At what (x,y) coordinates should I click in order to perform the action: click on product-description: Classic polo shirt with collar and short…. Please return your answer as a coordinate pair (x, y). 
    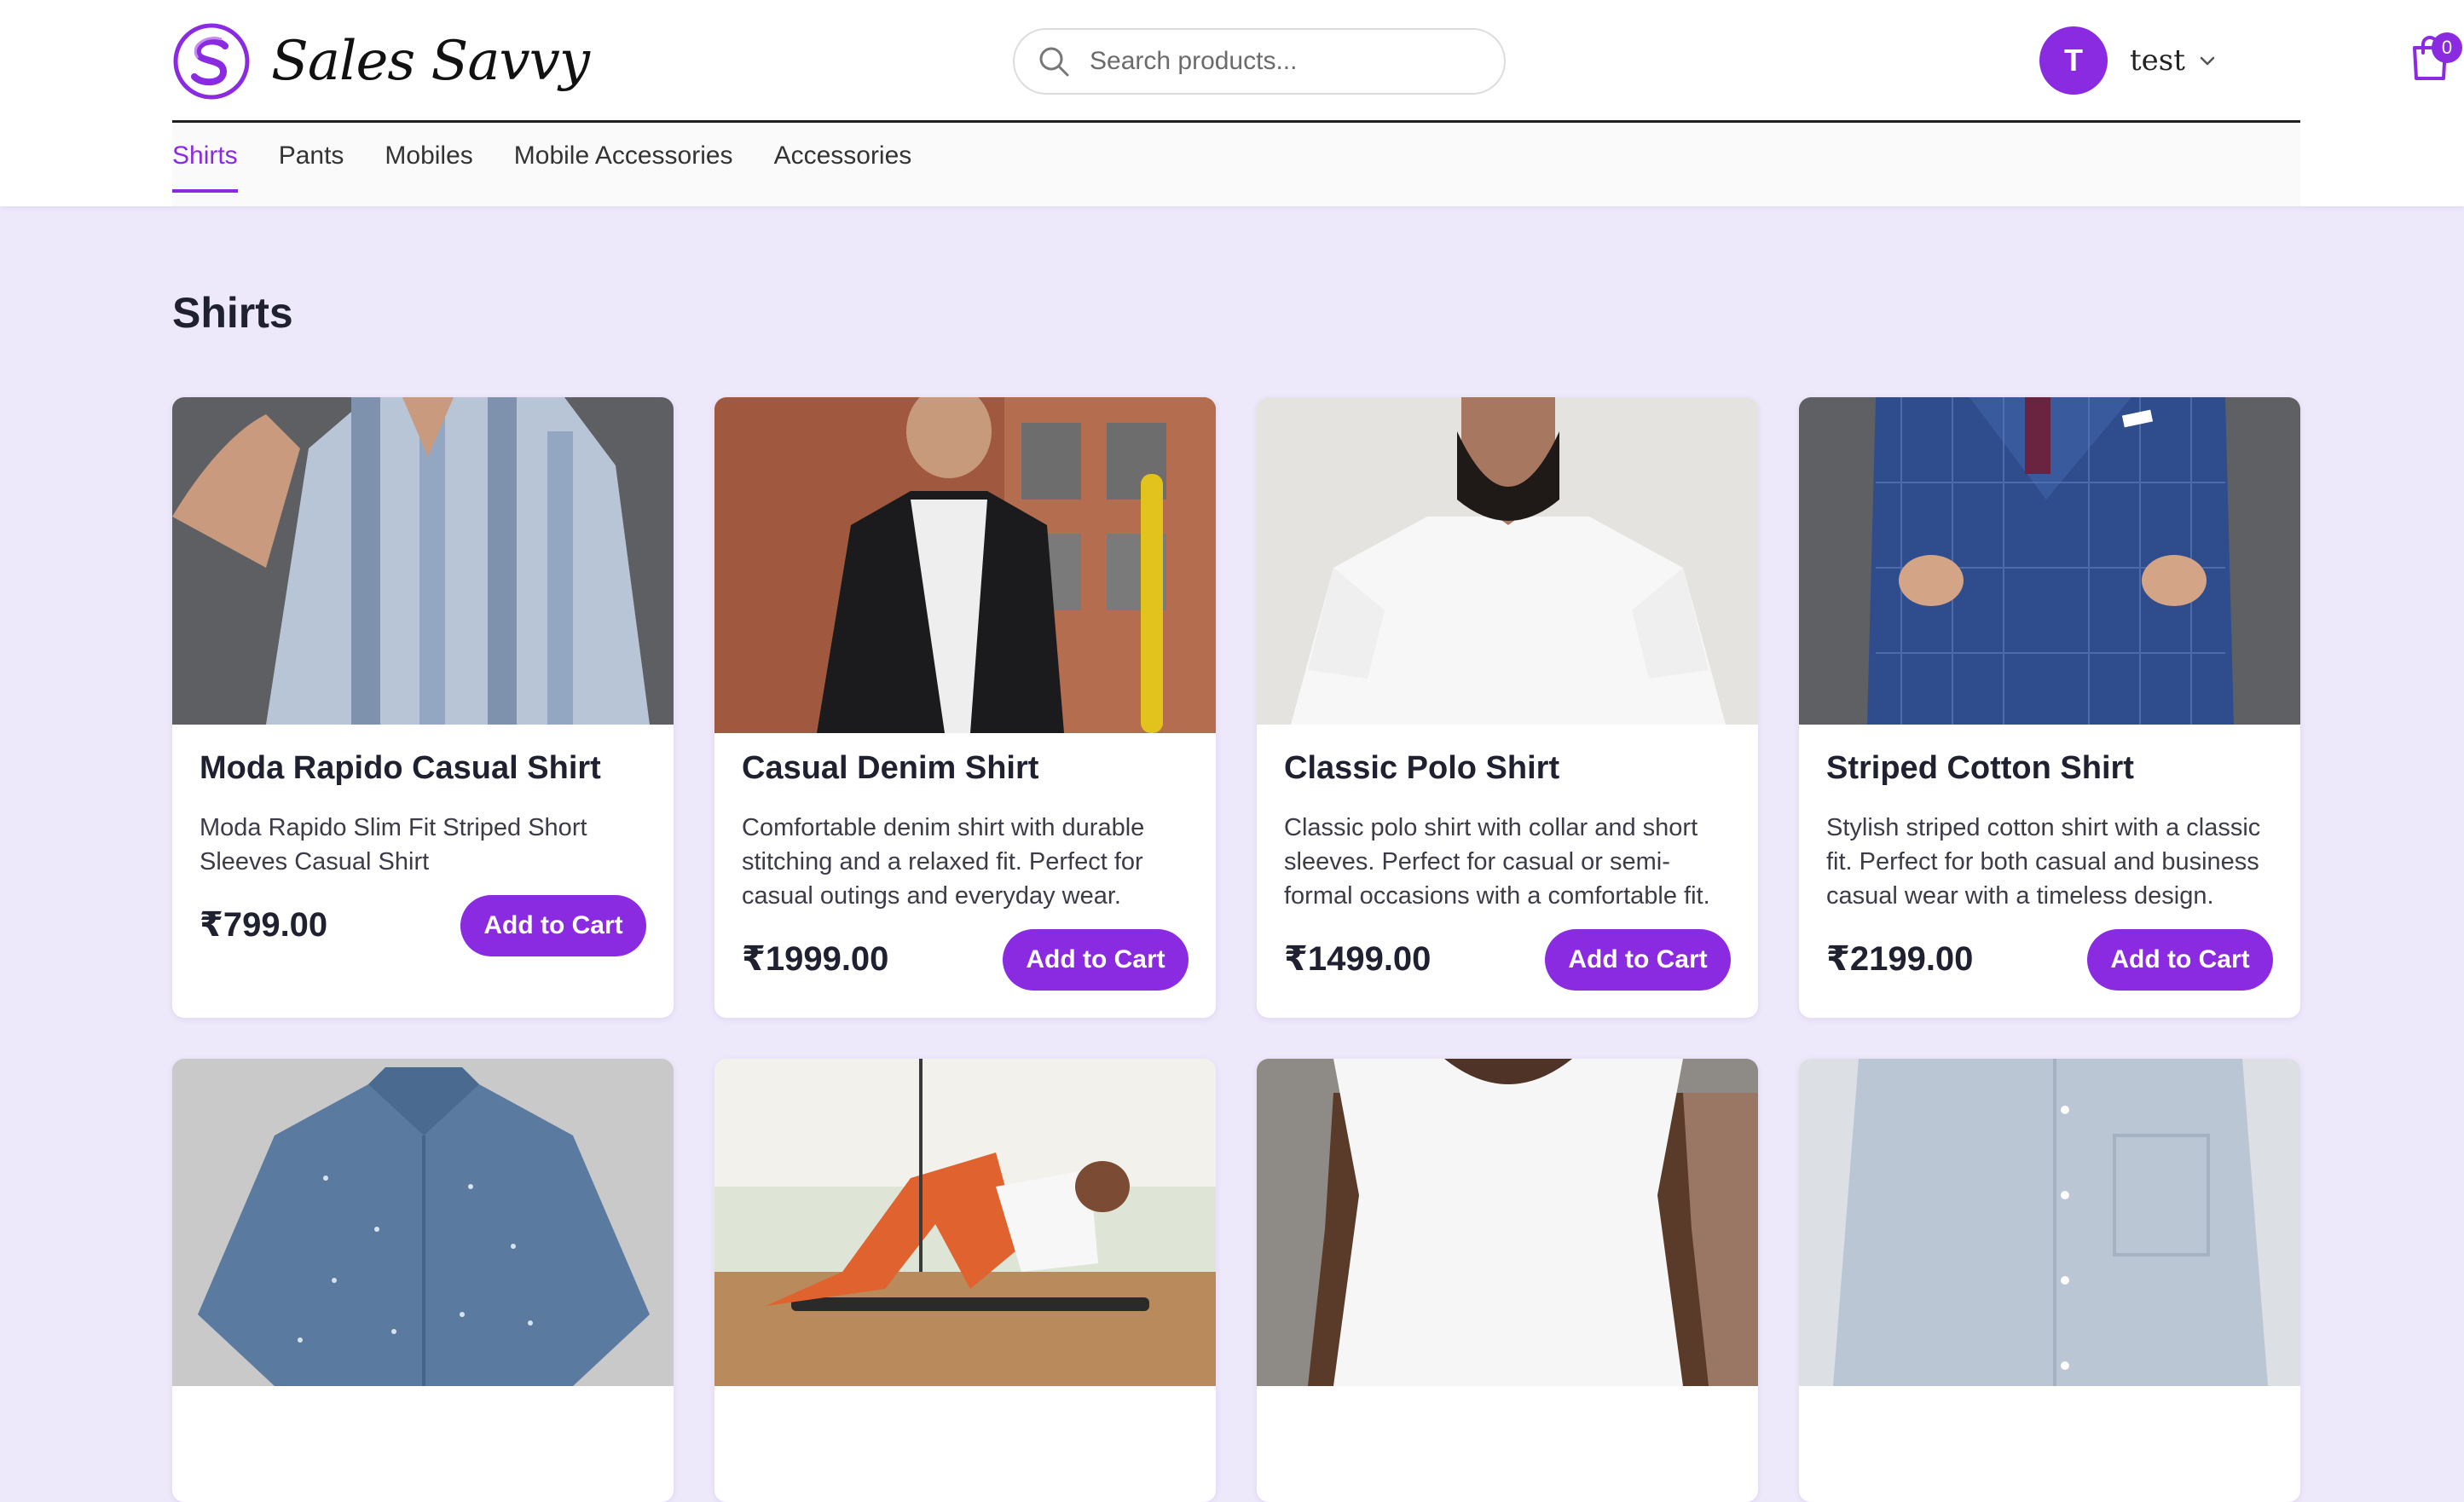
    Looking at the image, I should click on (1497, 862).